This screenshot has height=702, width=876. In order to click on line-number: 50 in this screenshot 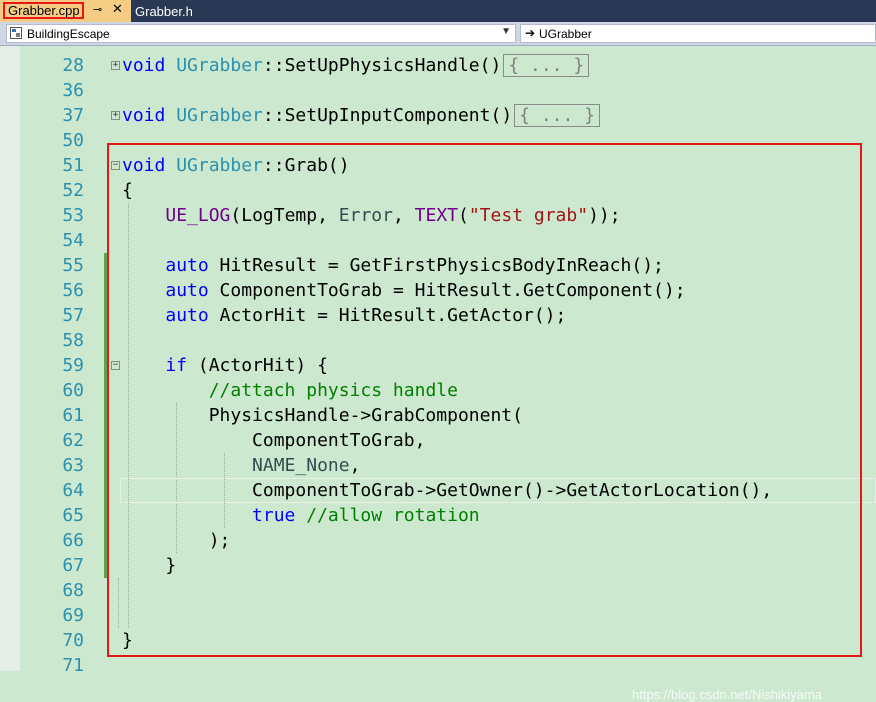, I will do `click(73, 140)`.